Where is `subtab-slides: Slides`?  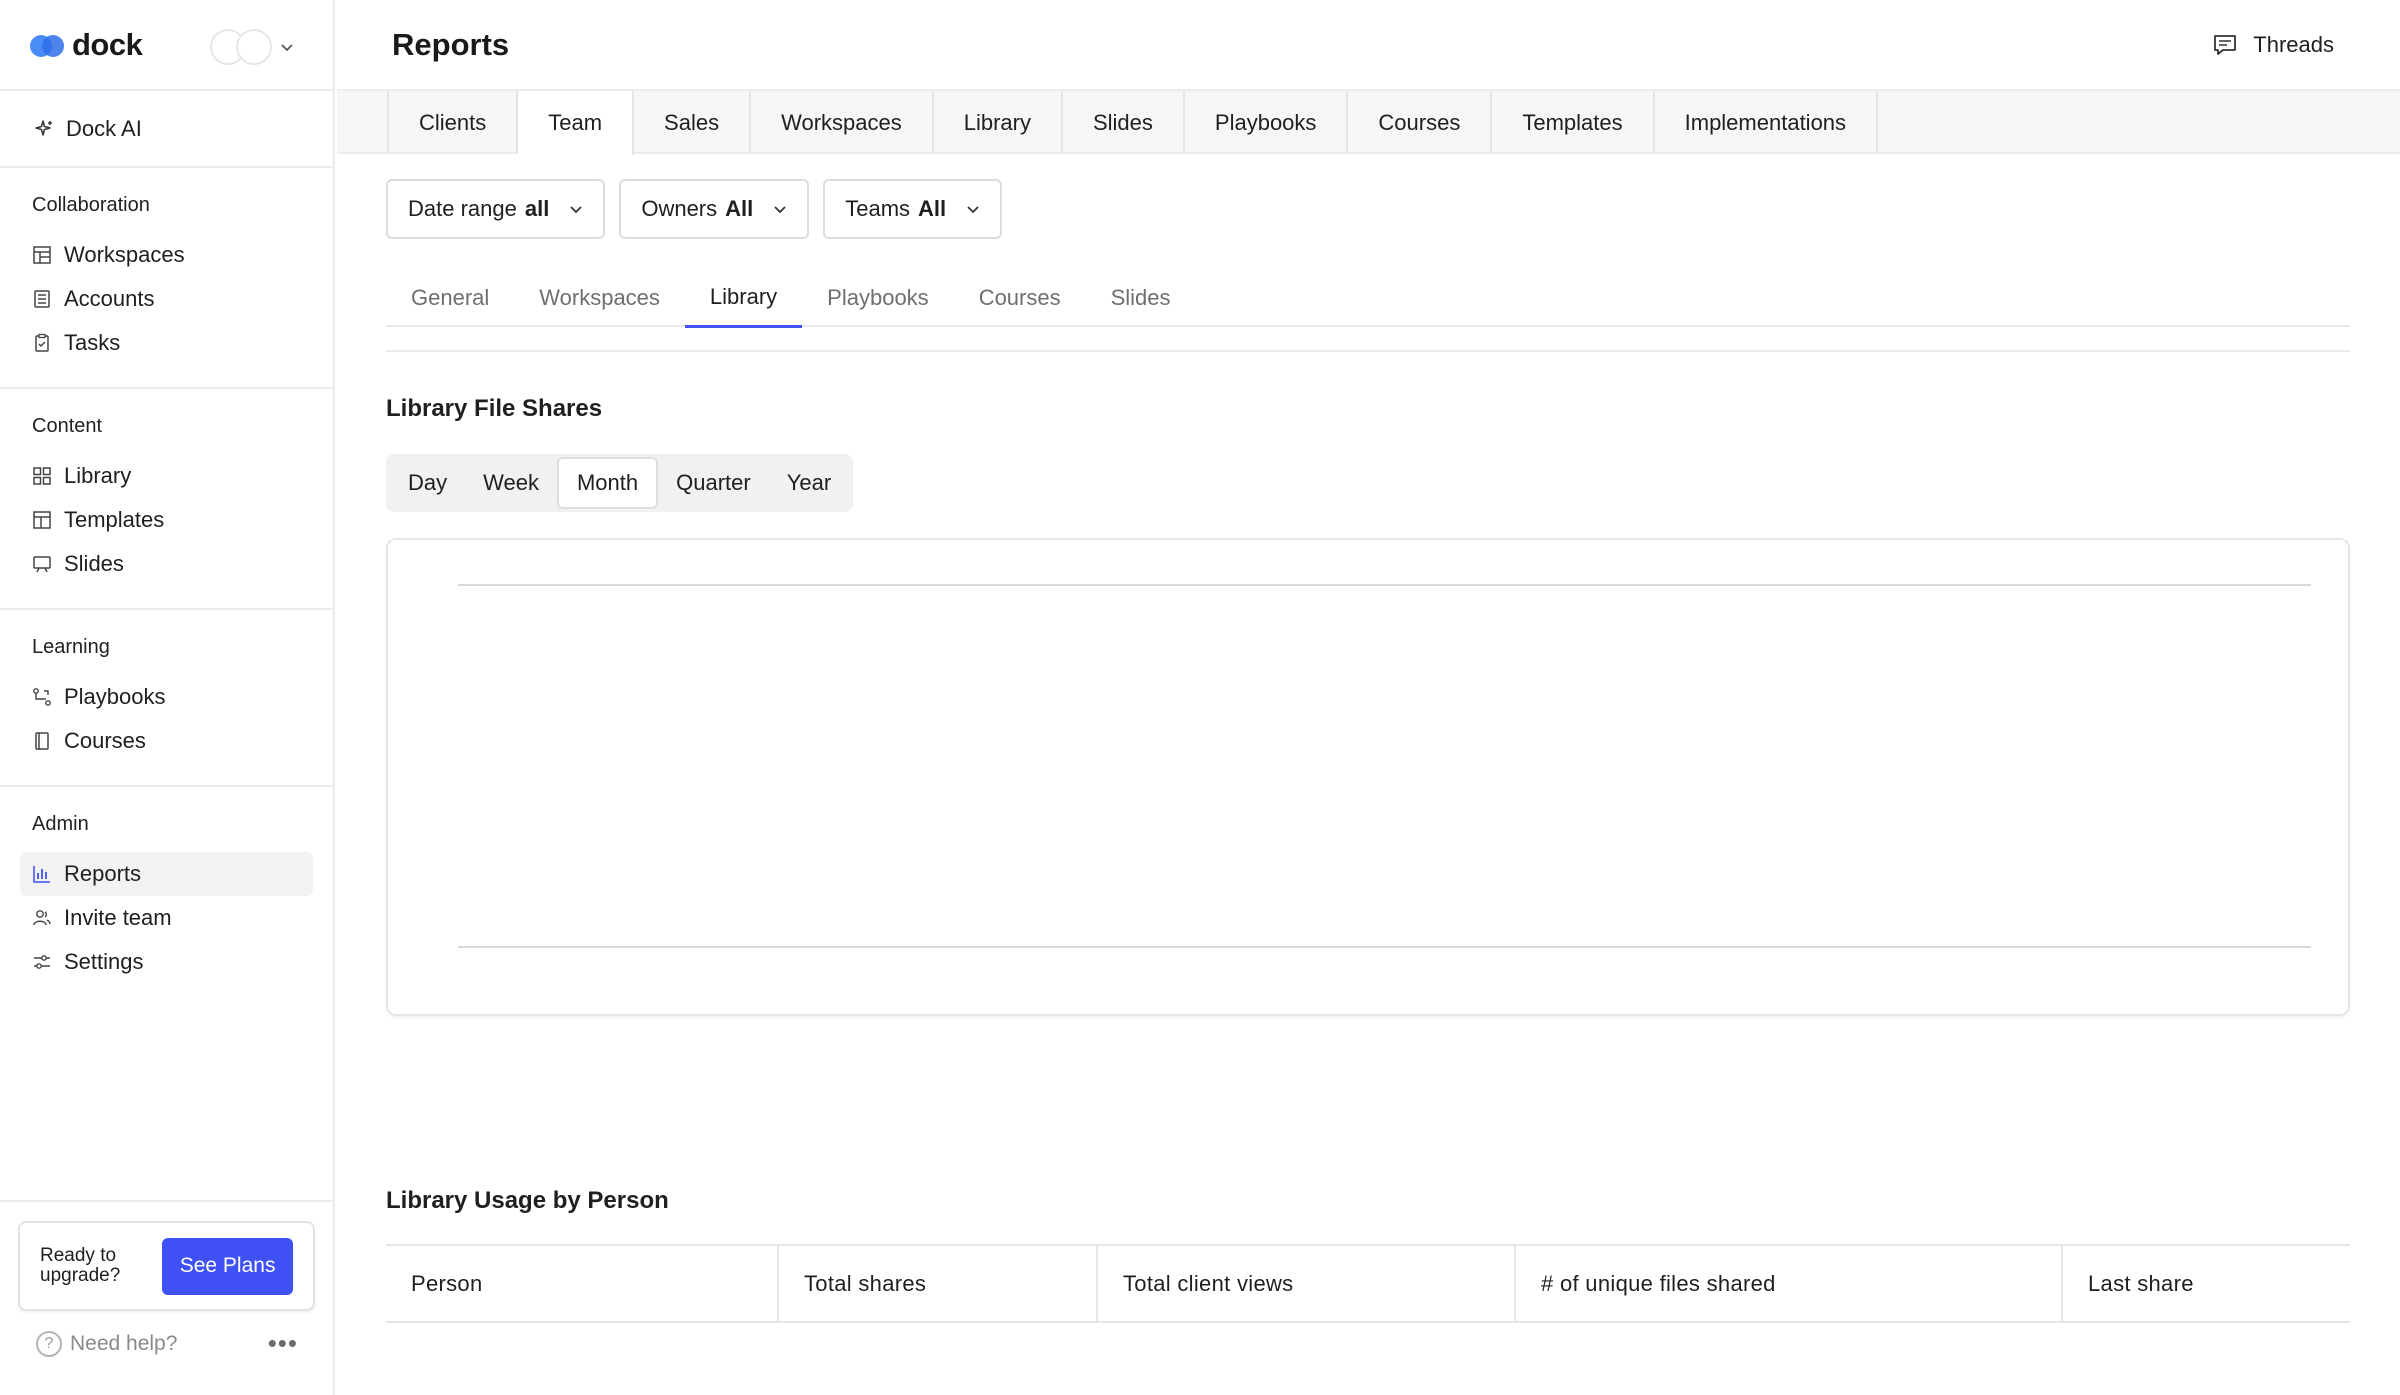 subtab-slides: Slides is located at coordinates (1141, 297).